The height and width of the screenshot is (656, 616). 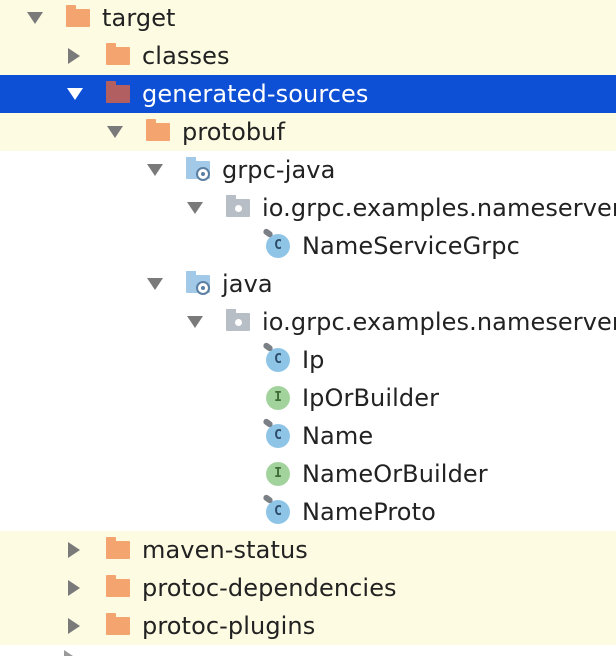 What do you see at coordinates (186, 56) in the screenshot?
I see `node-label: classes` at bounding box center [186, 56].